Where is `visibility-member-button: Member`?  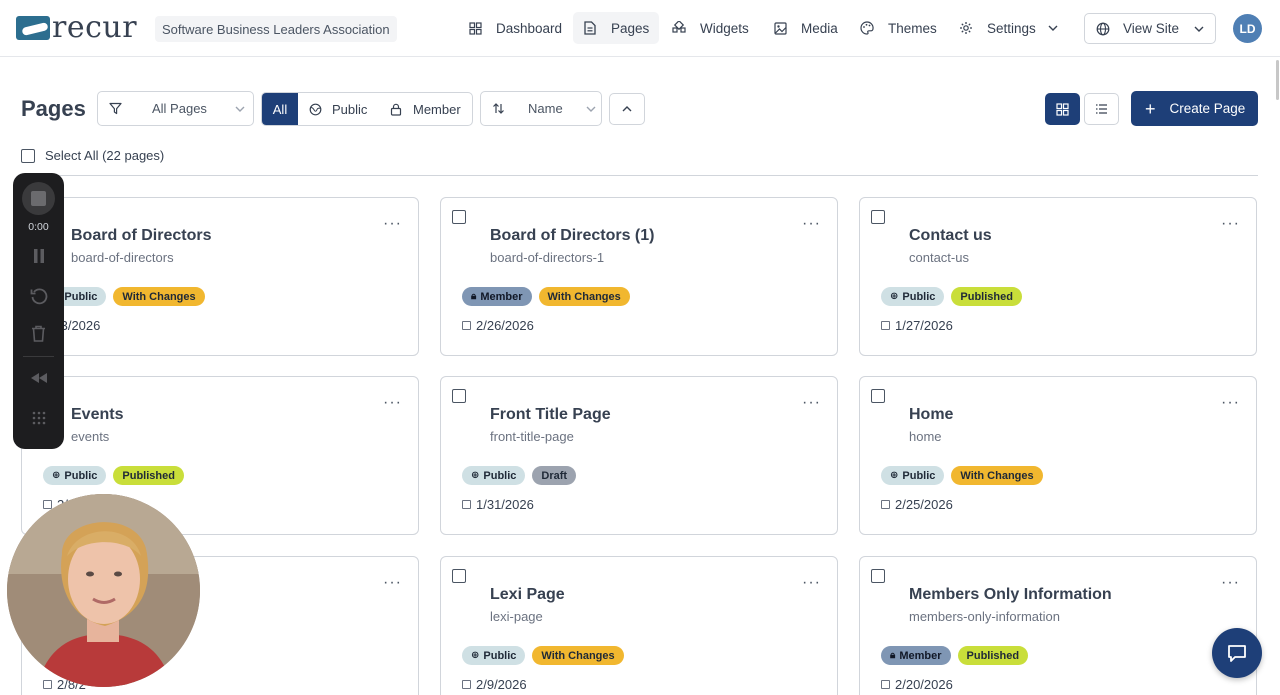 visibility-member-button: Member is located at coordinates (420, 109).